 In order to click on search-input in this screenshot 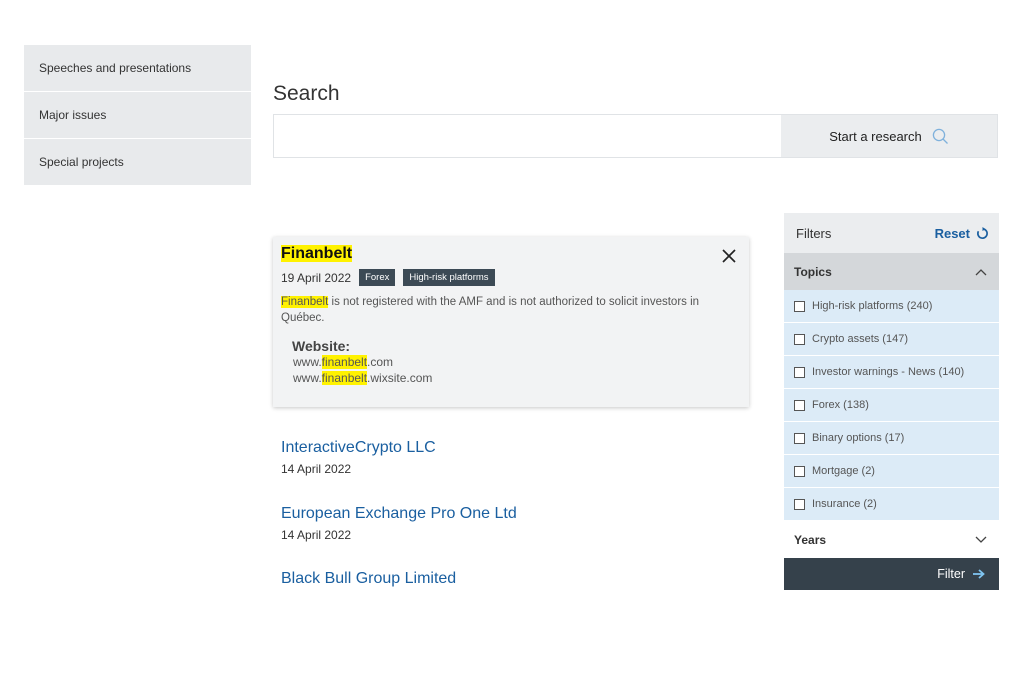, I will do `click(527, 136)`.